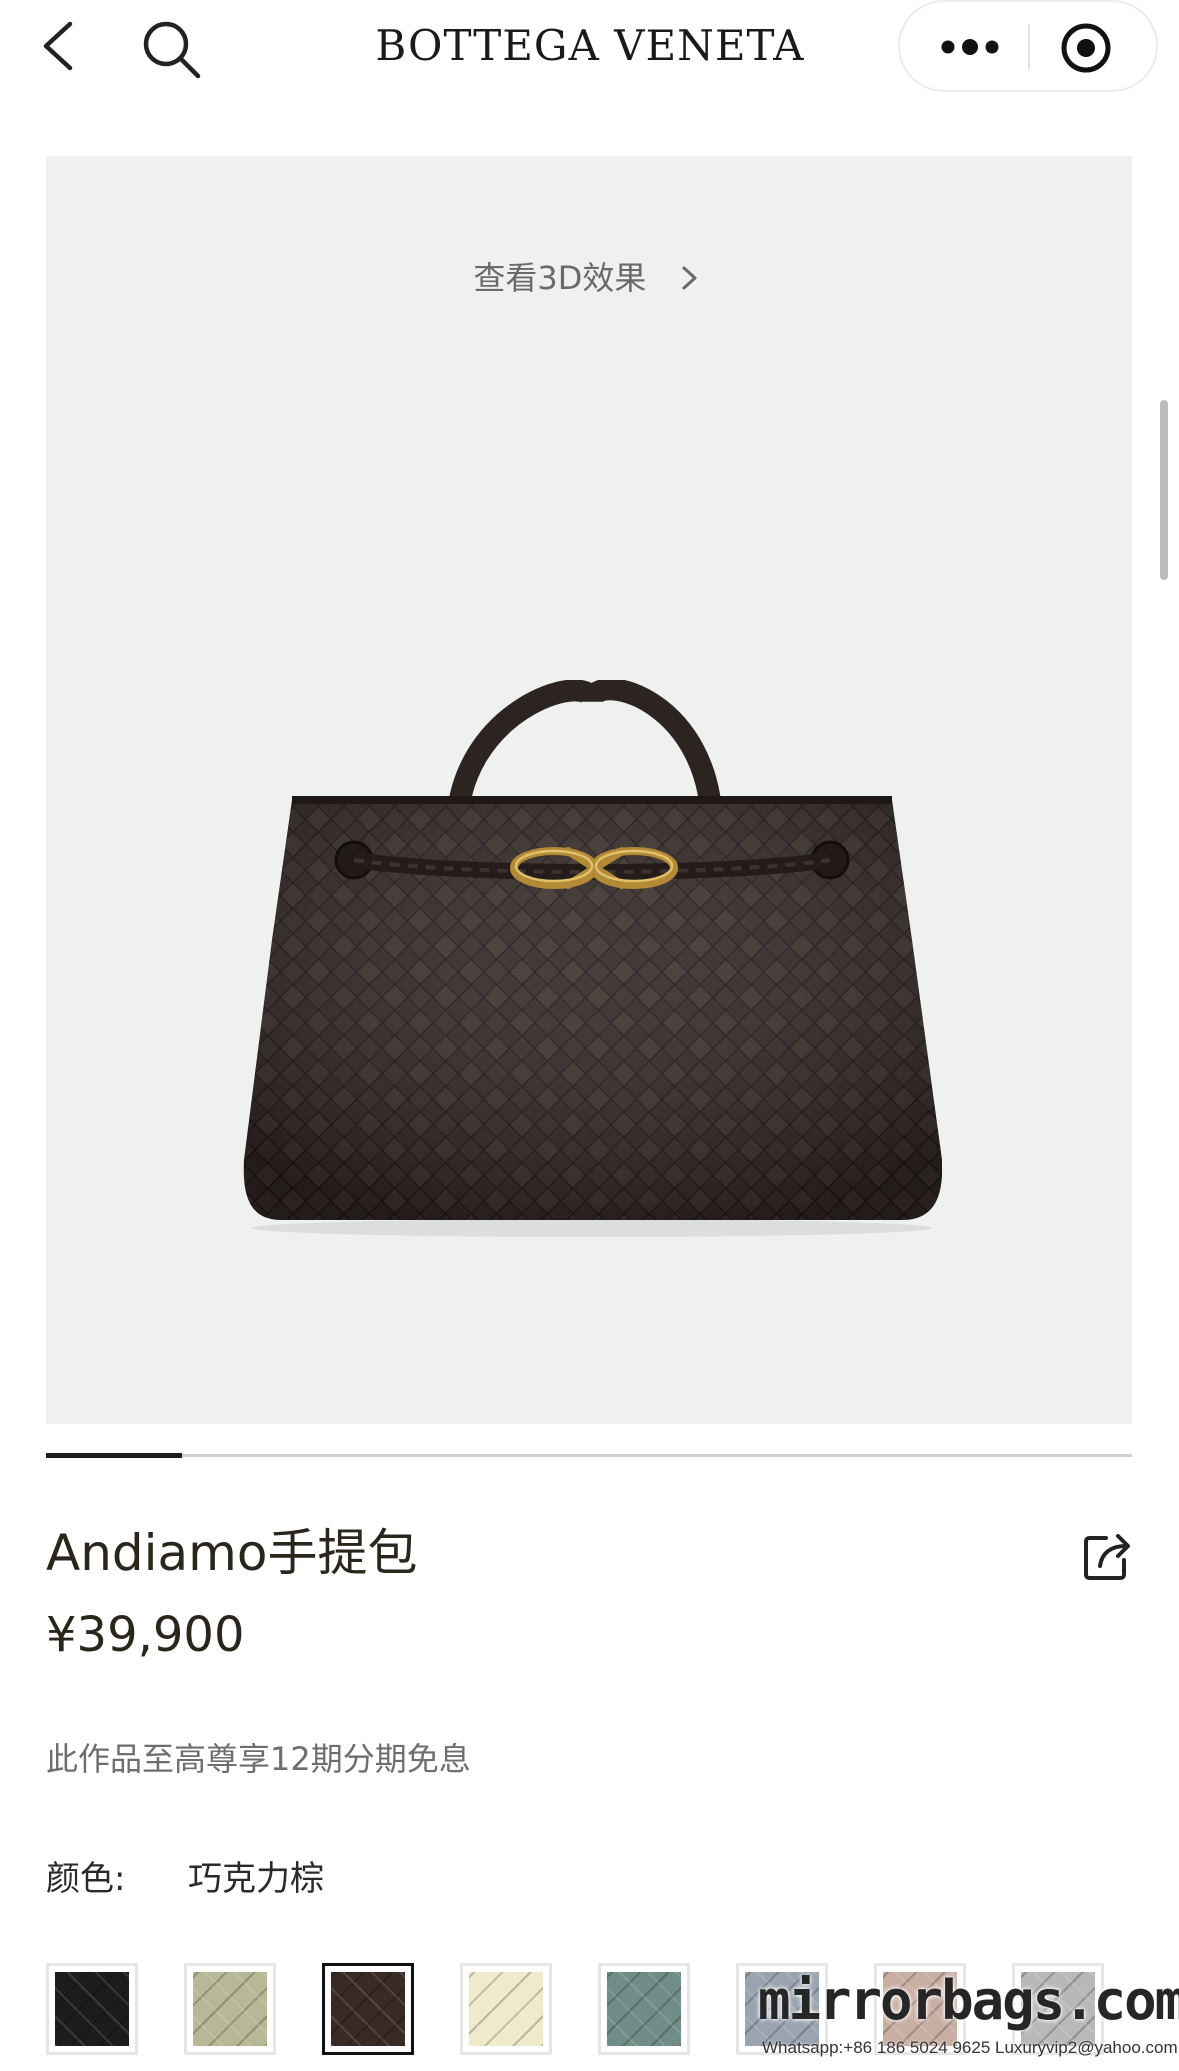  Describe the element at coordinates (145, 1635) in the screenshot. I see `product-price: ¥39,900` at that location.